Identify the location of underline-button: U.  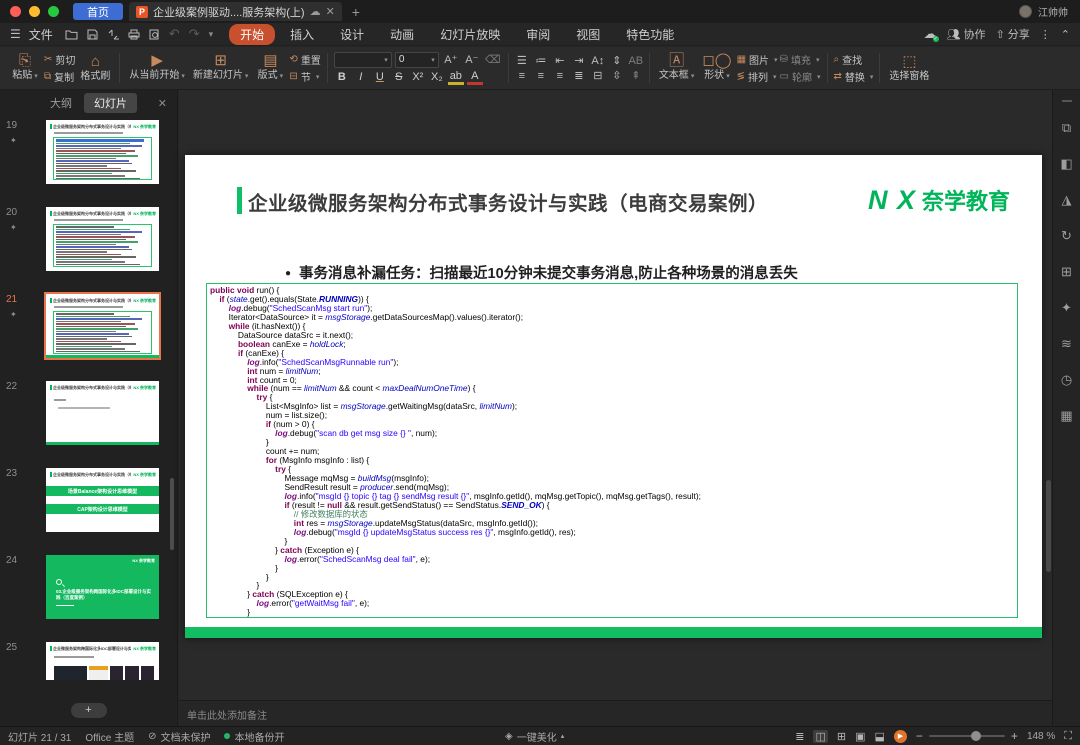
(380, 77).